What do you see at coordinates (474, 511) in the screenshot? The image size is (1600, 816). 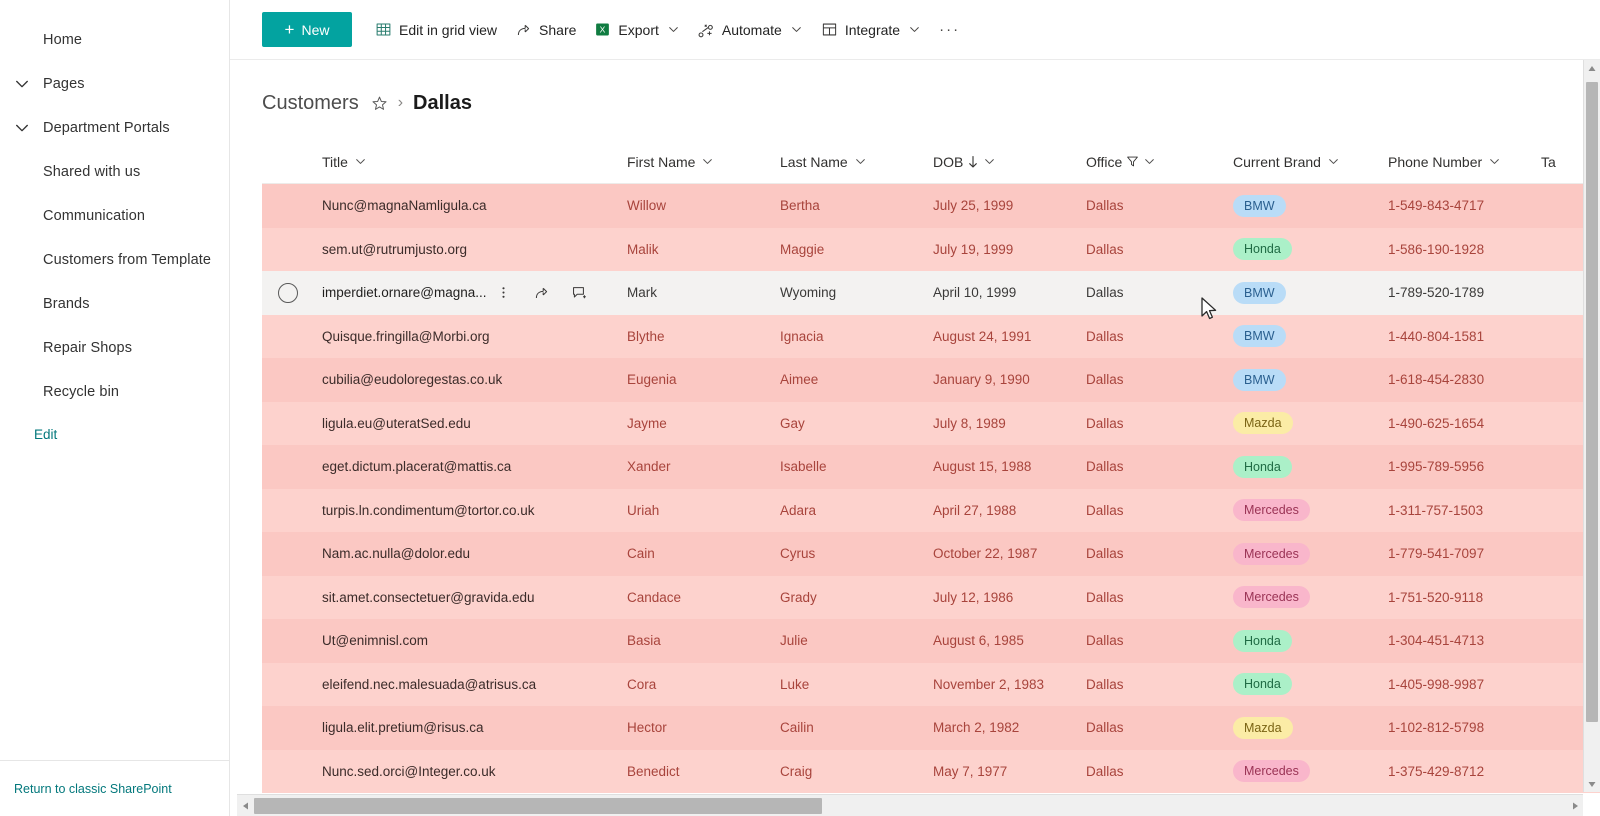 I see `cell-title: turpis.ln.condimentum@tortor.co.uk` at bounding box center [474, 511].